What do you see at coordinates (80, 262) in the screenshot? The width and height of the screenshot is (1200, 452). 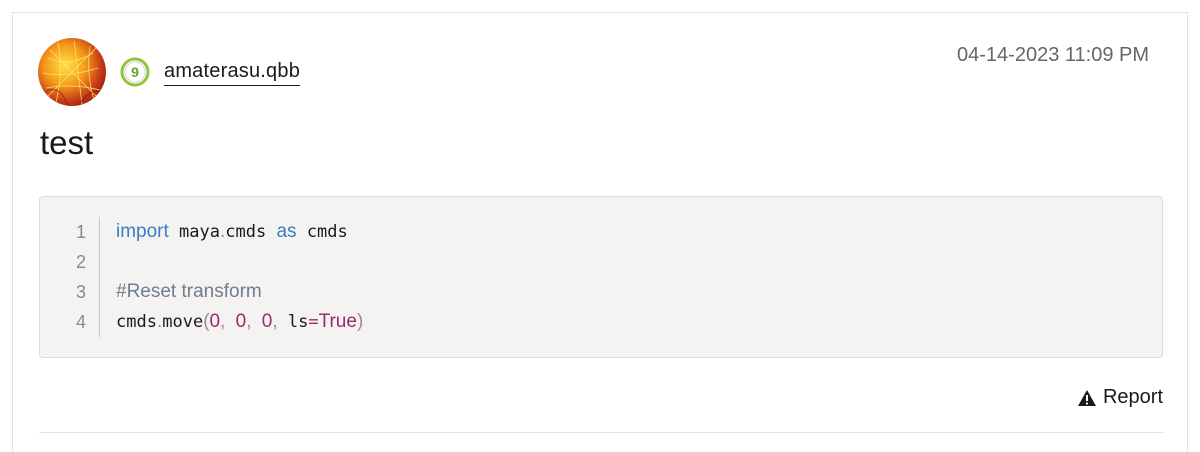 I see `line-number: 2` at bounding box center [80, 262].